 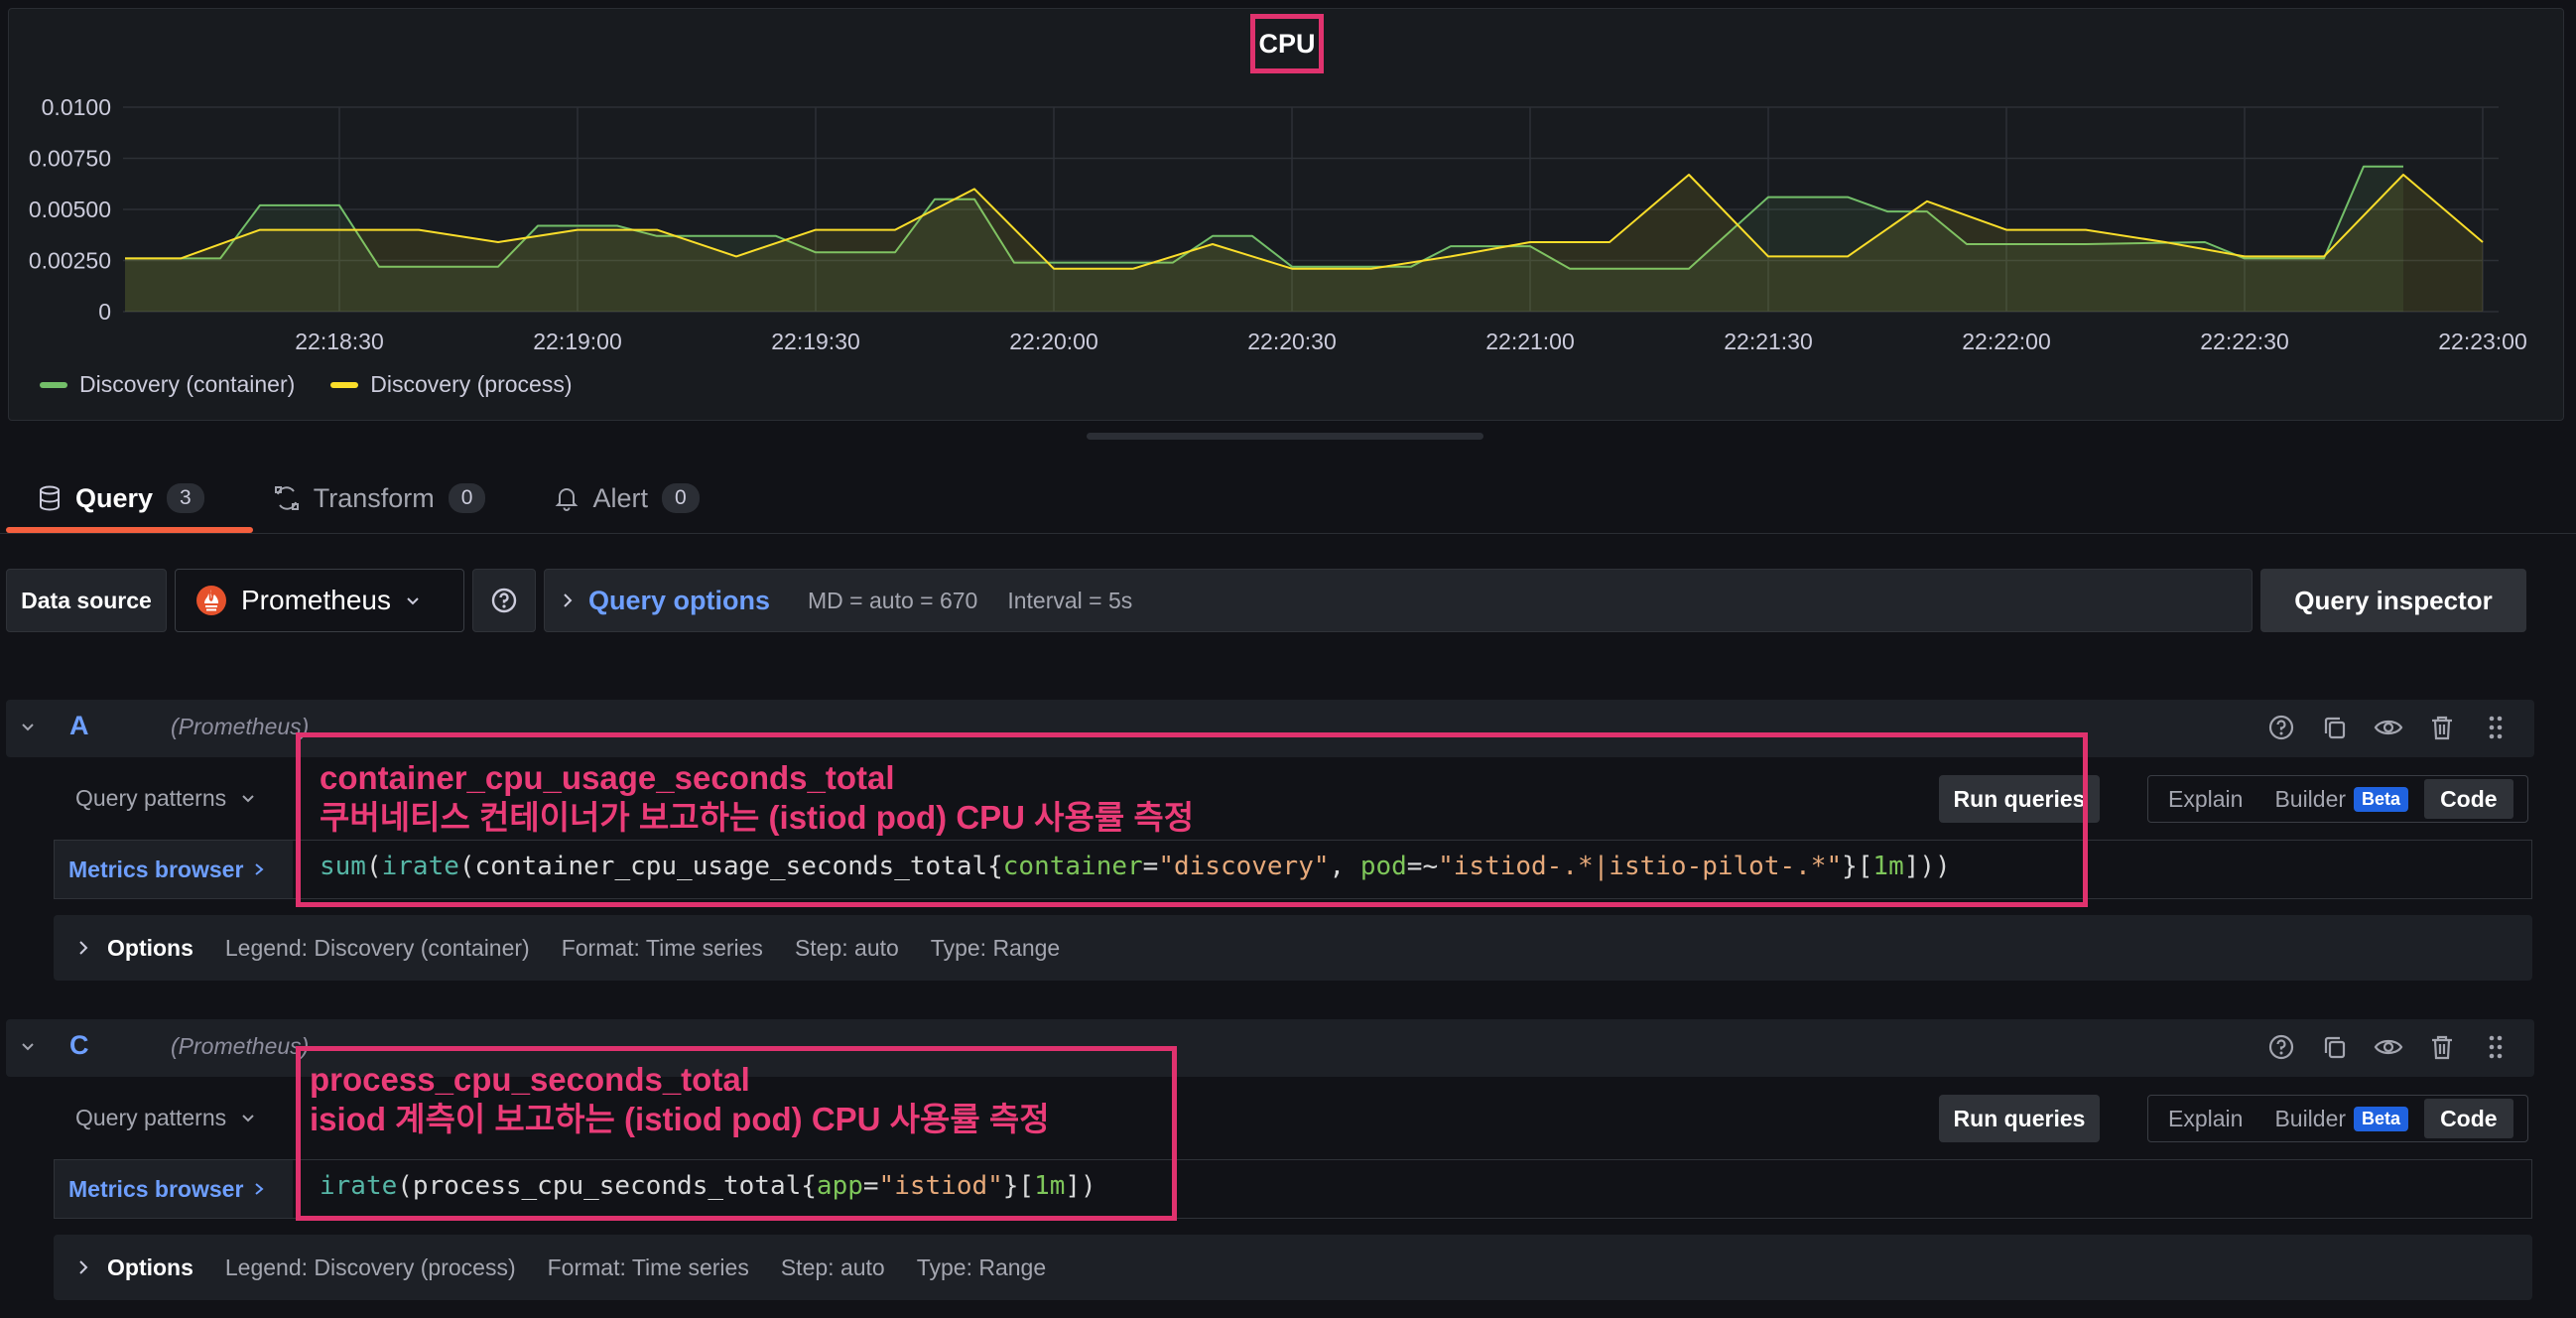 I want to click on interval: Interval = 5s, so click(x=1070, y=600).